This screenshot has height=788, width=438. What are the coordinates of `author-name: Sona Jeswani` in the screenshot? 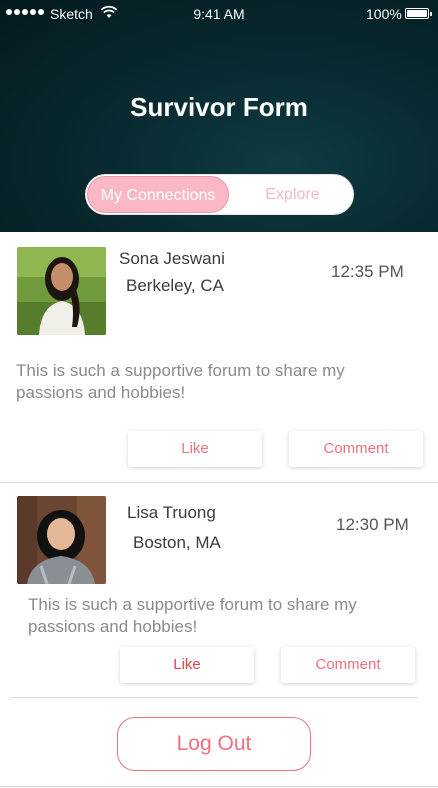 It's located at (172, 258).